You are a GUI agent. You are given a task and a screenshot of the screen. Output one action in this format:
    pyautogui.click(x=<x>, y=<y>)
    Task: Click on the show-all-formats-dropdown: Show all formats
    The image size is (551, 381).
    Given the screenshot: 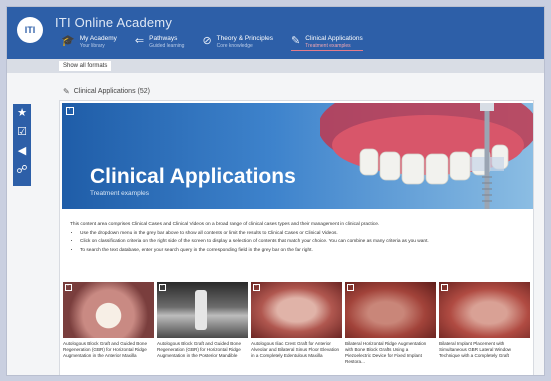 What is the action you would take?
    pyautogui.click(x=85, y=66)
    